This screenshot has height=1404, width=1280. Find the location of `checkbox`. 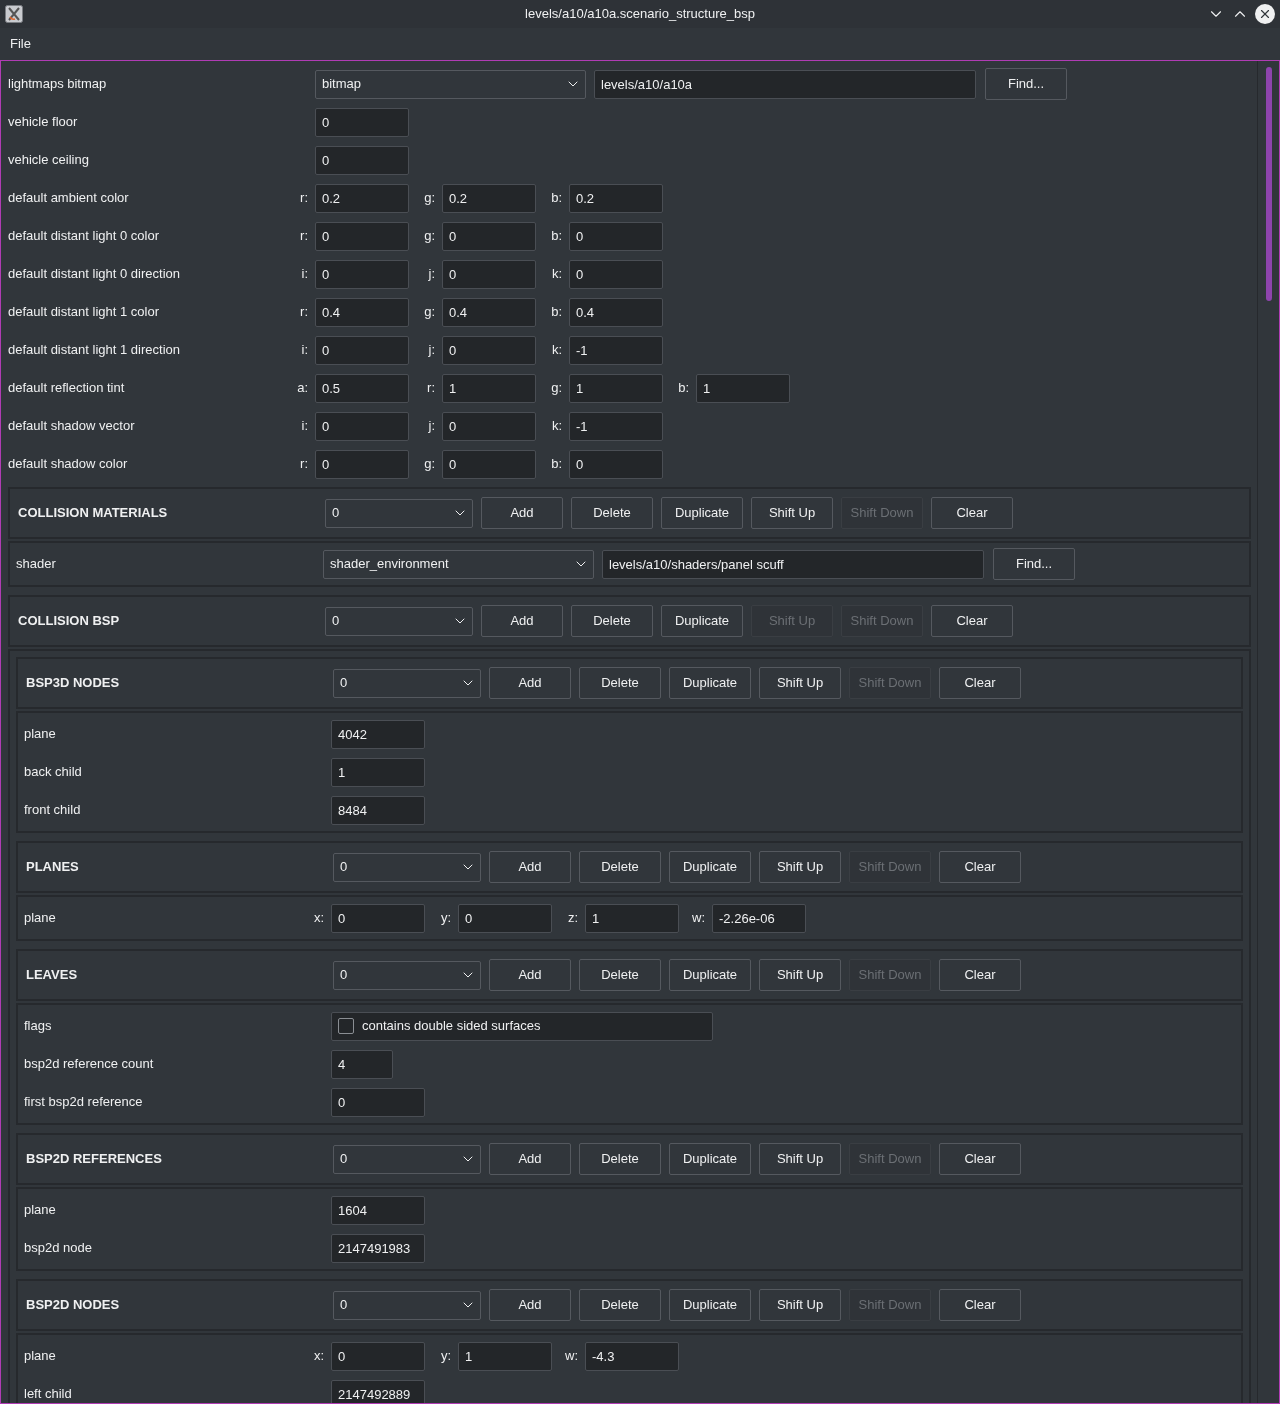

checkbox is located at coordinates (346, 1026).